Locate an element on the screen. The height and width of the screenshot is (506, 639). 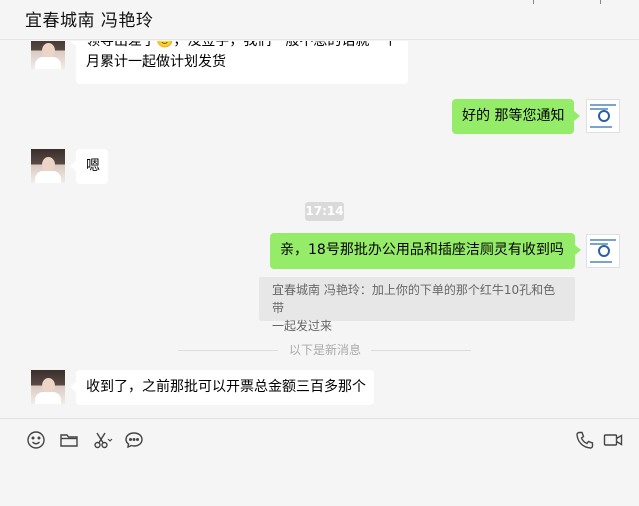
quote-line: 一起发过来 is located at coordinates (302, 326).